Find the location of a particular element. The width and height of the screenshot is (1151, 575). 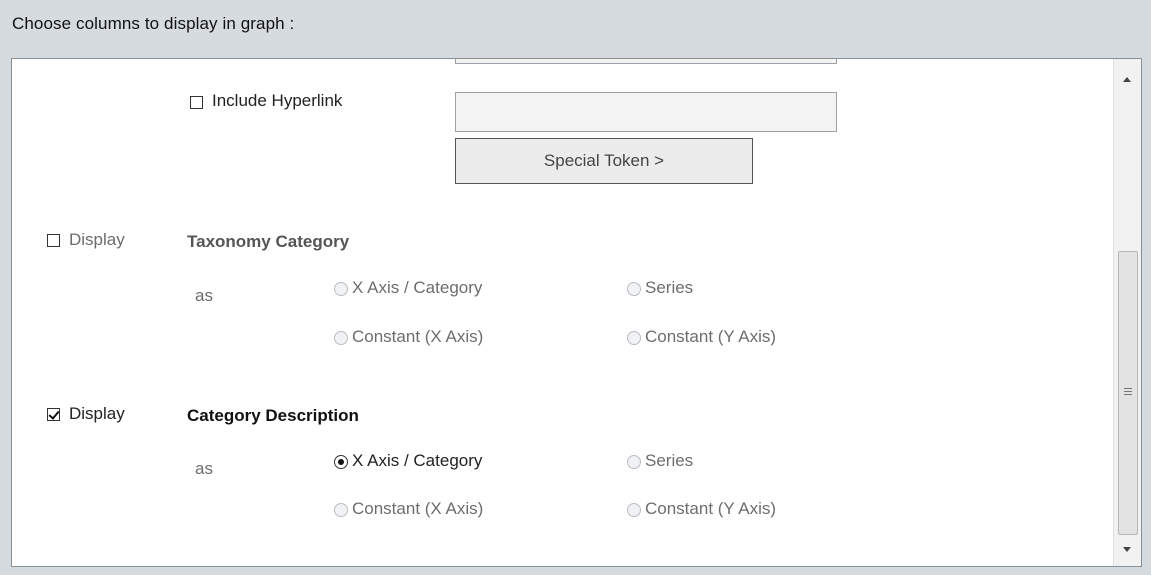

include-hyperlink-checkbox is located at coordinates (196, 102).